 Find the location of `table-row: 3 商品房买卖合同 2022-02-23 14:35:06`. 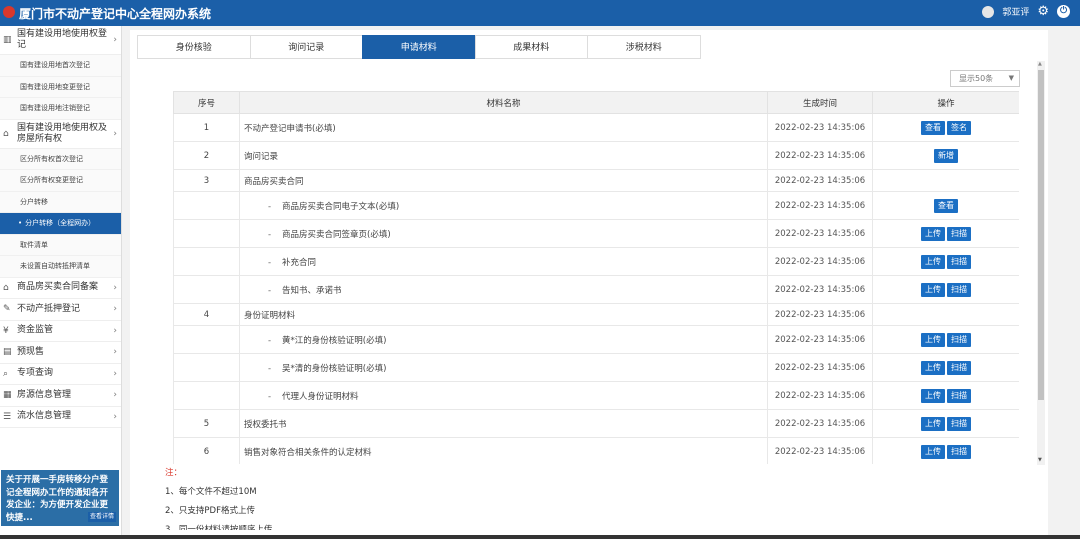

table-row: 3 商品房买卖合同 2022-02-23 14:35:06 is located at coordinates (596, 180).